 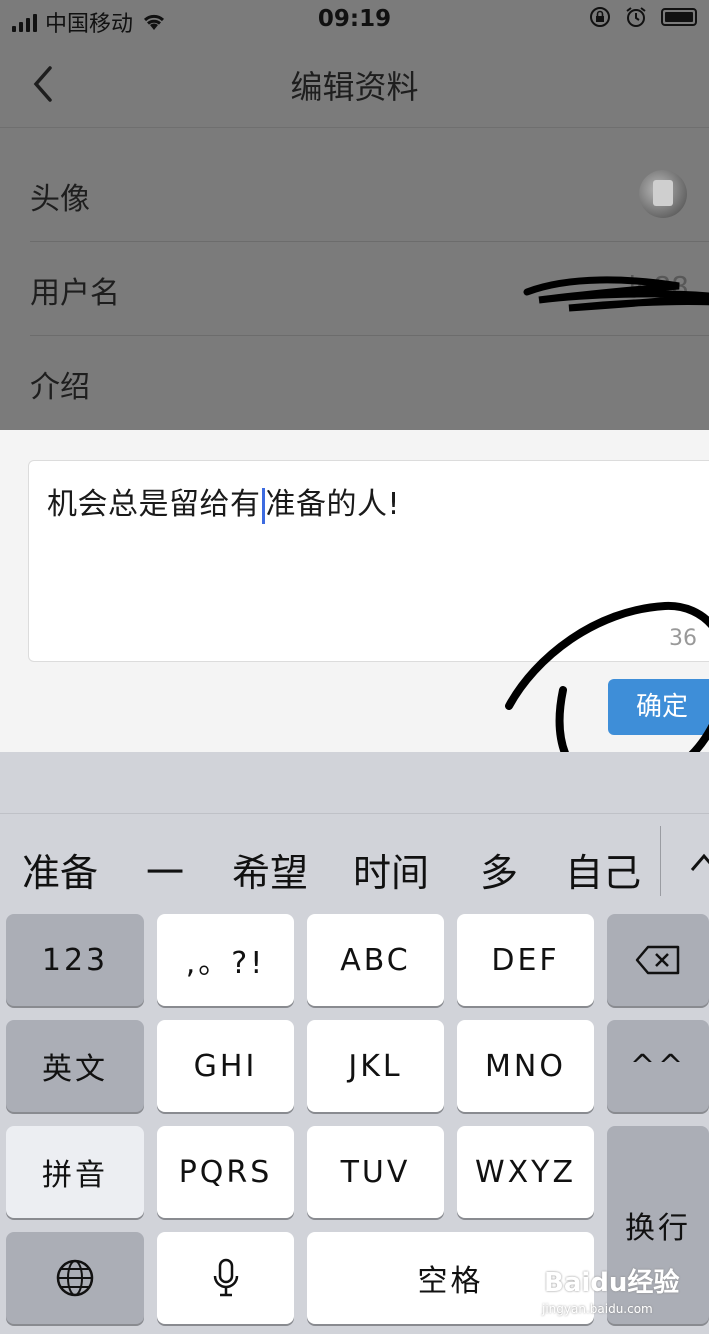 What do you see at coordinates (154, 504) in the screenshot?
I see `text-before-caret: 机会总是留给有` at bounding box center [154, 504].